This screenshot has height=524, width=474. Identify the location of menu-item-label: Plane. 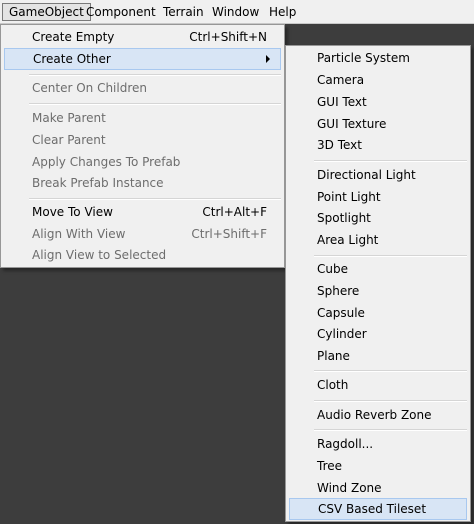
(333, 356).